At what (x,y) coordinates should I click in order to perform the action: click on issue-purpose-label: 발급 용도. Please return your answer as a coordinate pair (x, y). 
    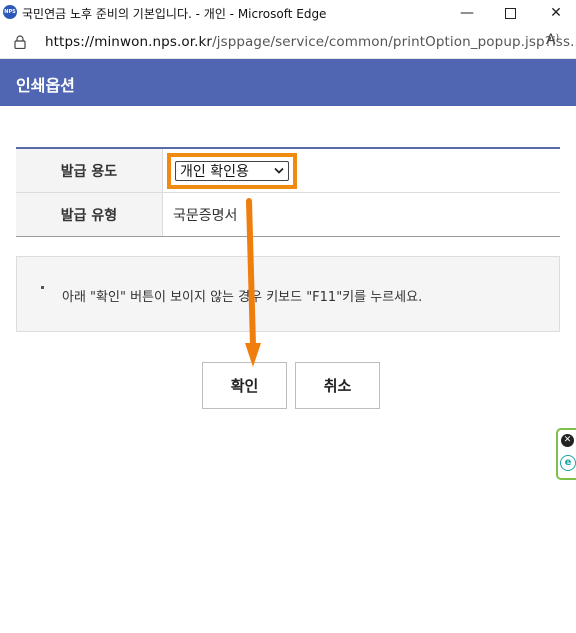
    Looking at the image, I should click on (89, 170).